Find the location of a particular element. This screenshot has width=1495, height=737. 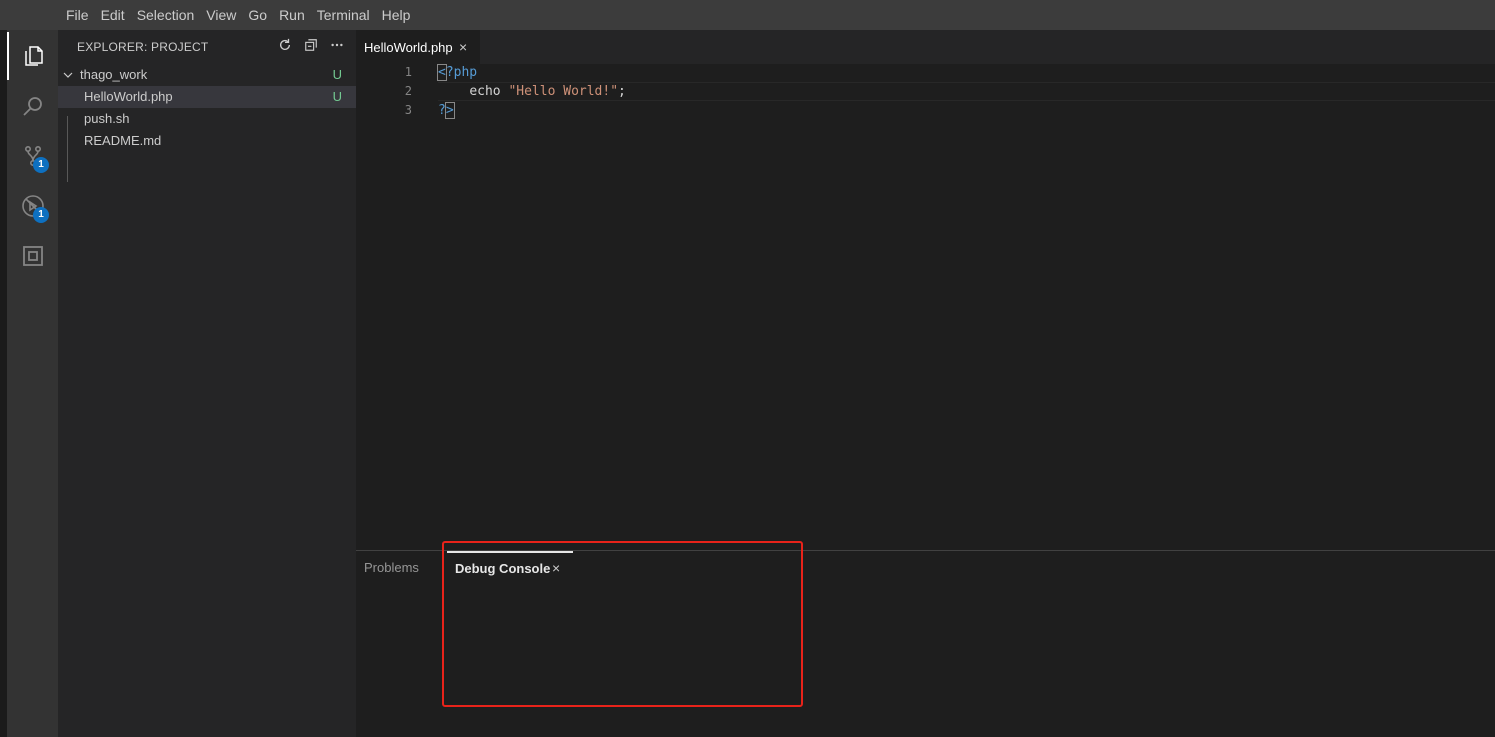

line-number: 1 is located at coordinates (408, 72).